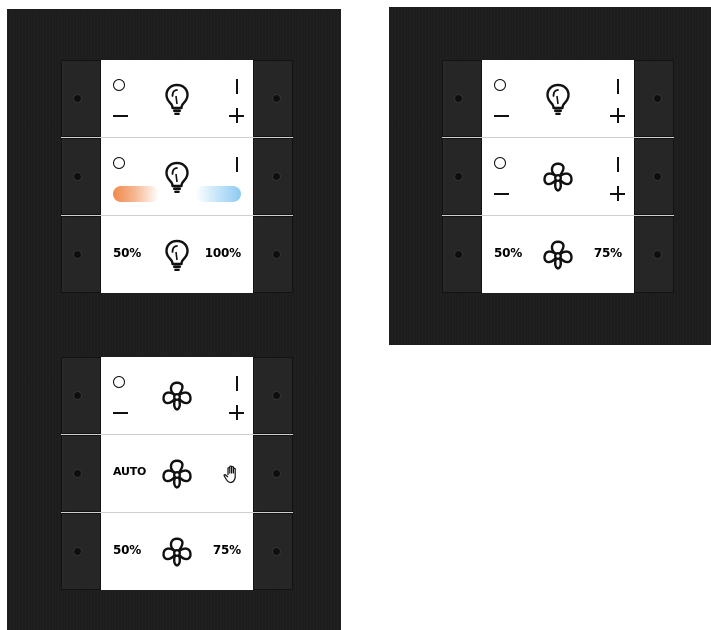 This screenshot has height=630, width=711. I want to click on cool-white-gradient, so click(218, 194).